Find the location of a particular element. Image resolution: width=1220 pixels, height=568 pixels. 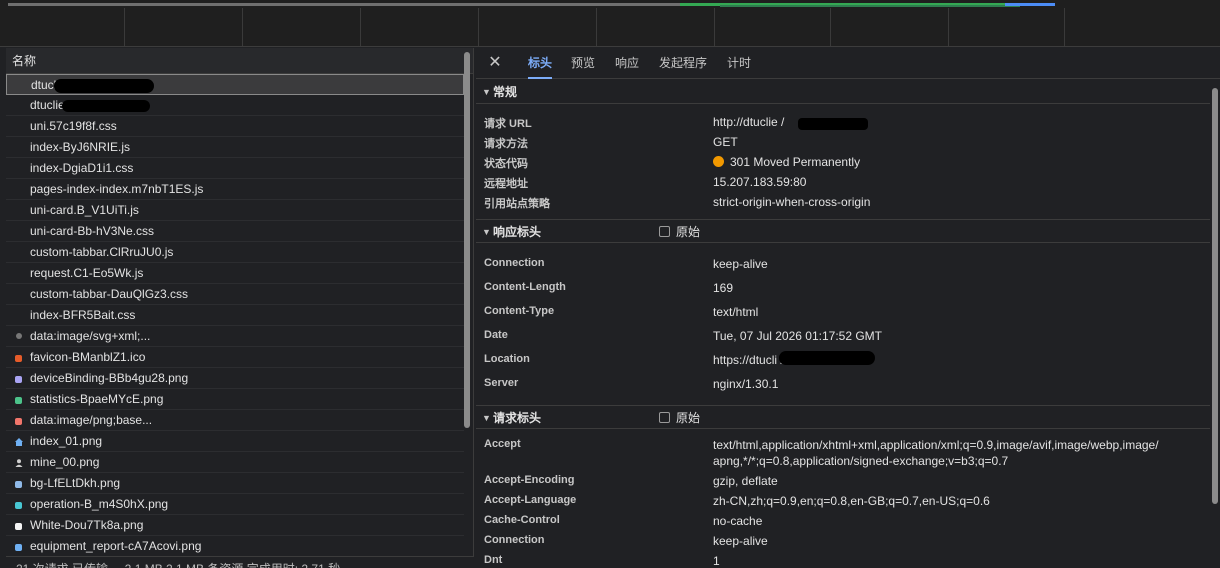

network-timeline-overview is located at coordinates (610, 23).